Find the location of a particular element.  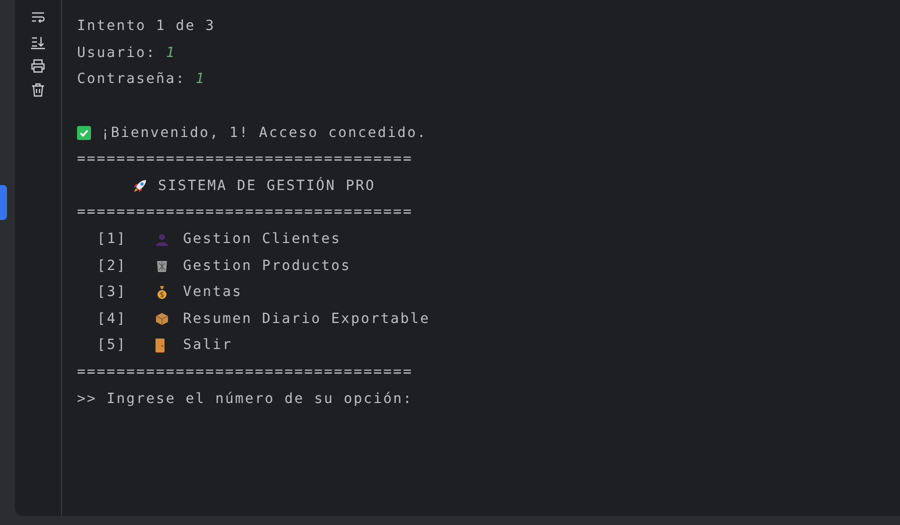

rocket-icon is located at coordinates (140, 186).